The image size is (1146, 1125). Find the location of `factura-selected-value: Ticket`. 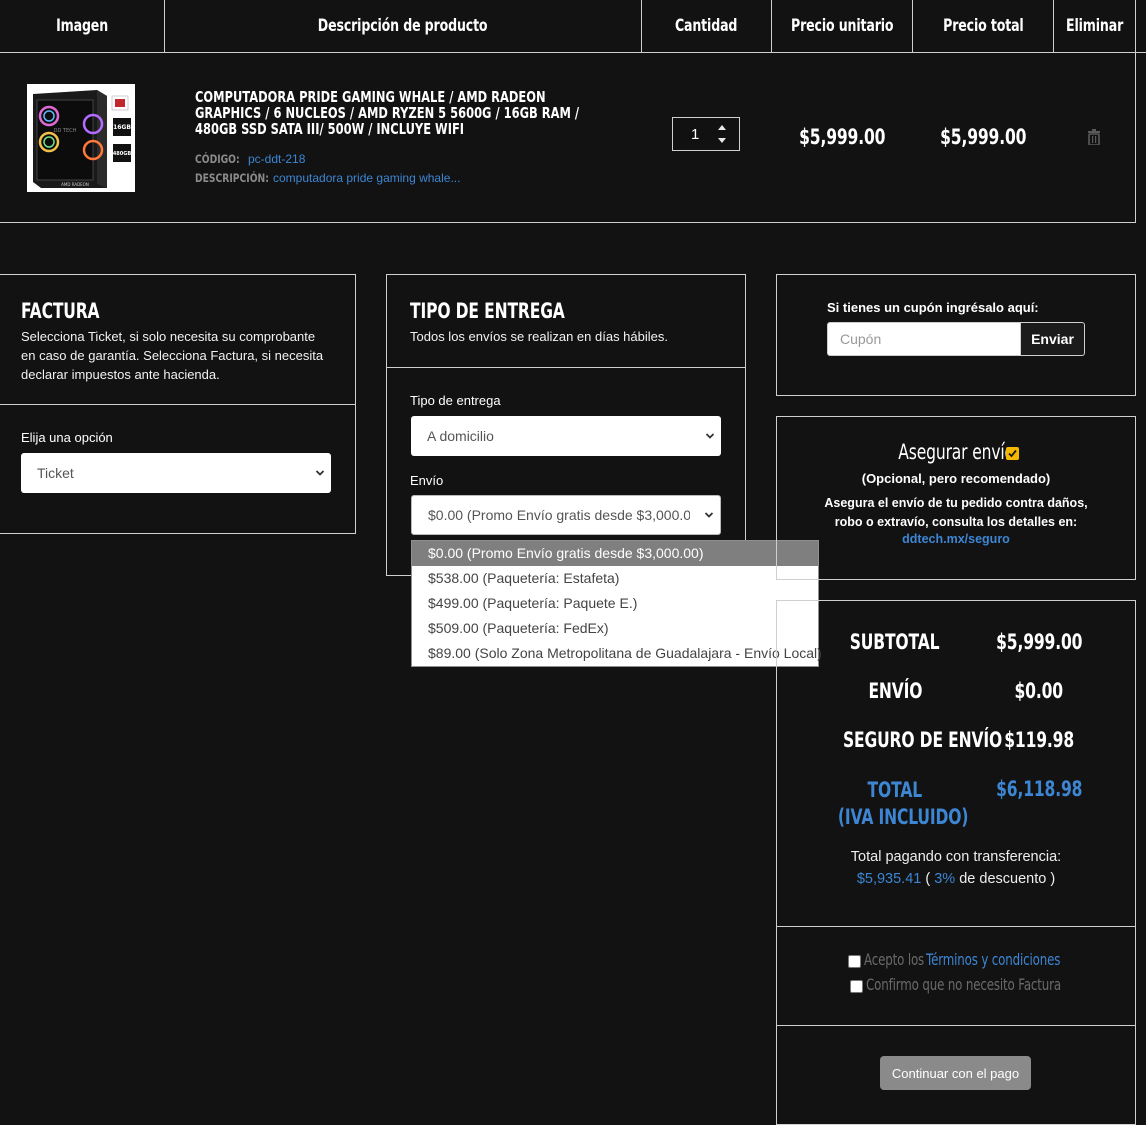

factura-selected-value: Ticket is located at coordinates (55, 473).